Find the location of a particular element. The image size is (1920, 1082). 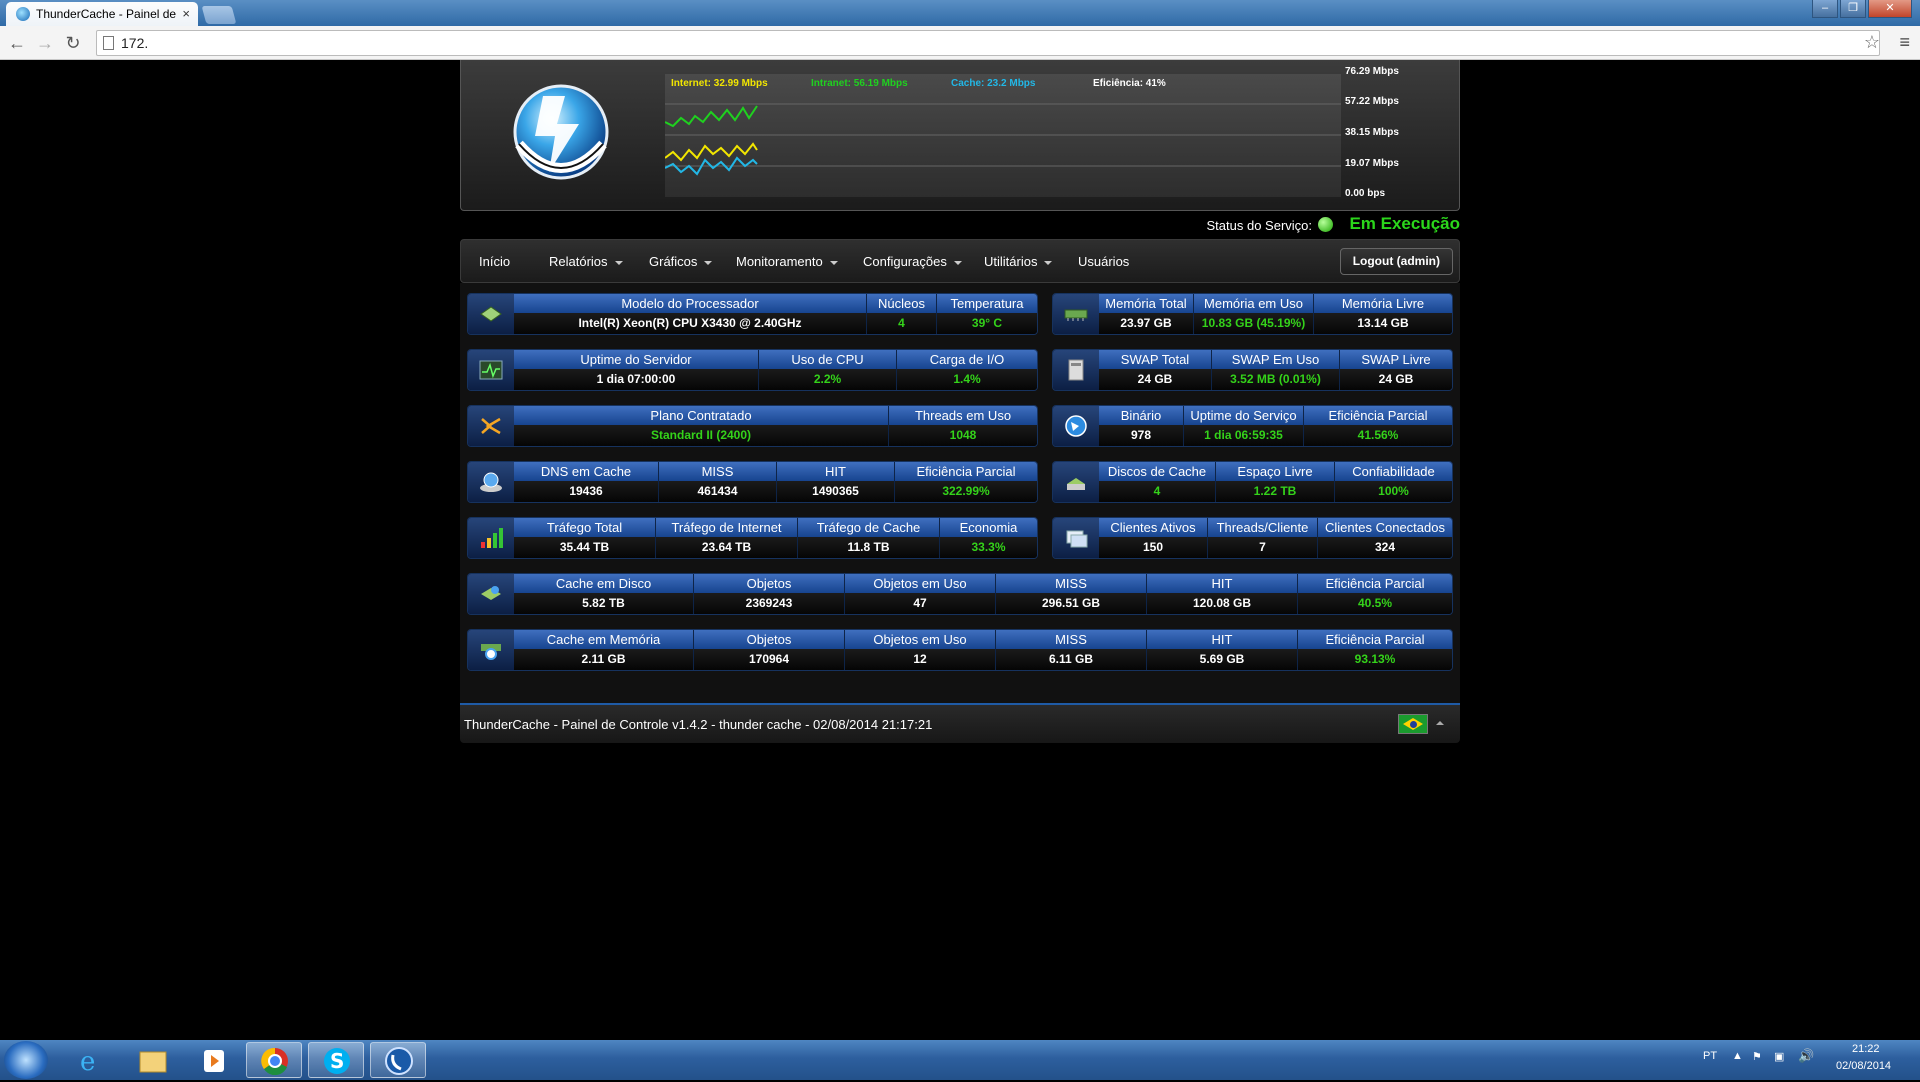

tab-close-icon: × is located at coordinates (186, 14).